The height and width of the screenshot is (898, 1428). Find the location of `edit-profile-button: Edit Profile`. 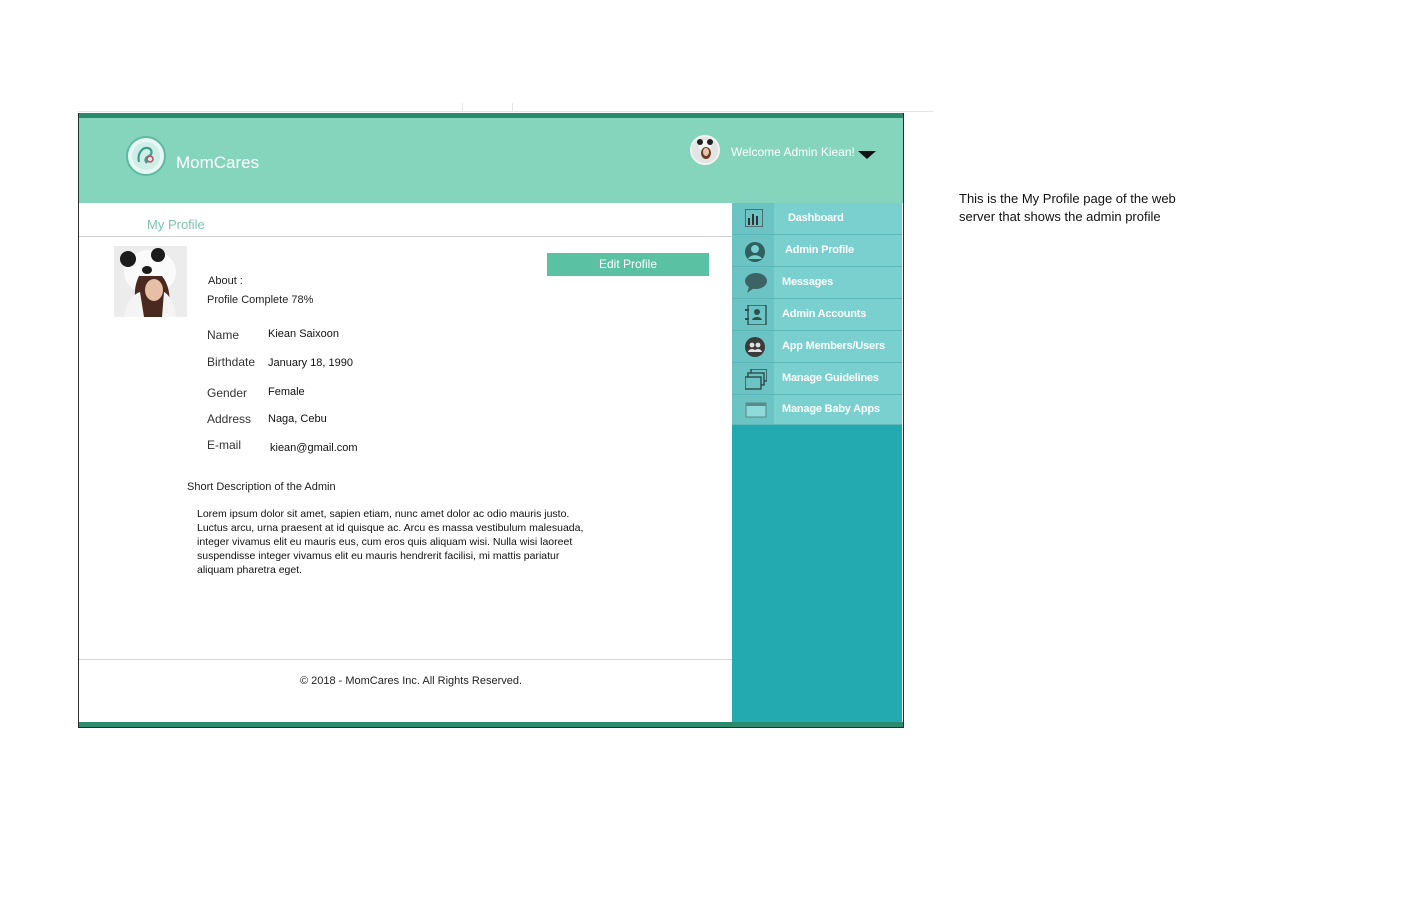

edit-profile-button: Edit Profile is located at coordinates (628, 264).